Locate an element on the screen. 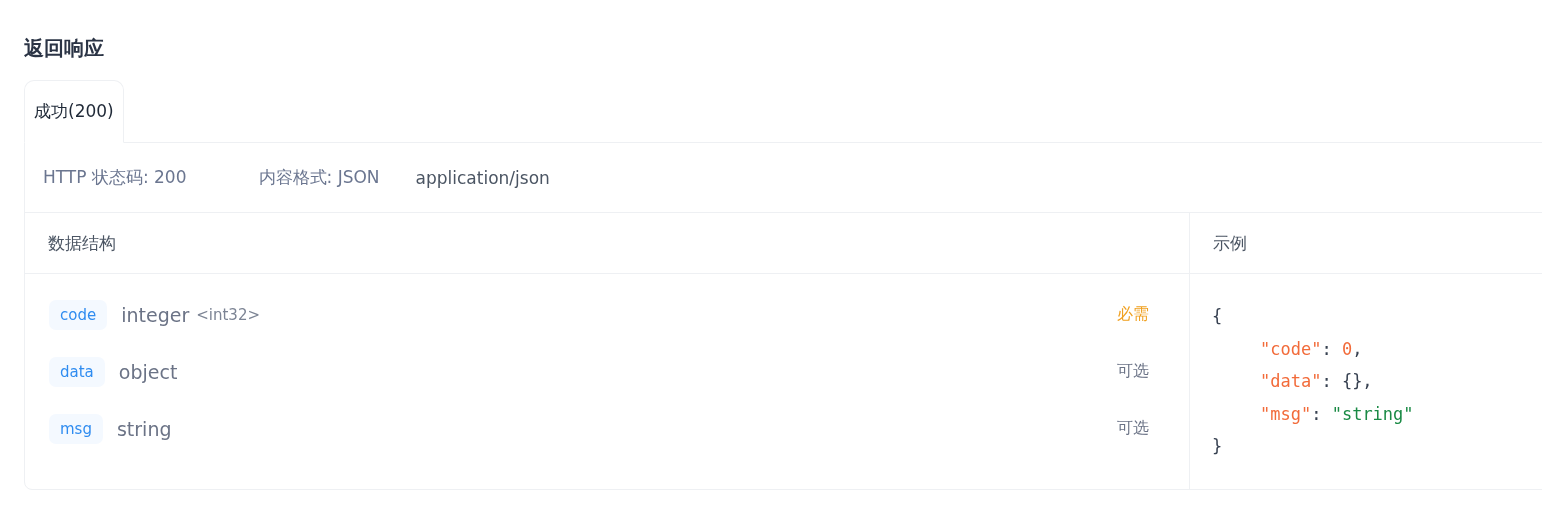  field-type: object is located at coordinates (148, 371).